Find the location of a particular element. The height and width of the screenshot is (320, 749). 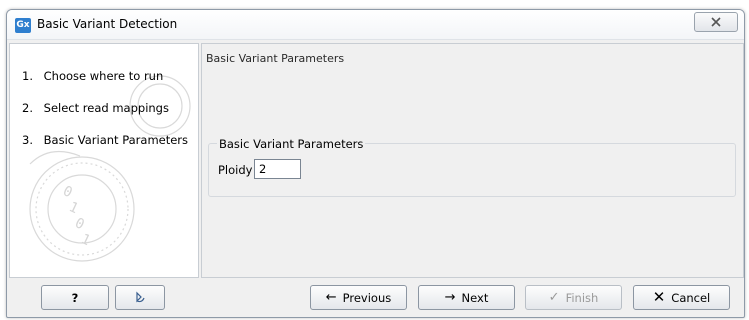

previous-button: ← Previous is located at coordinates (358, 297).